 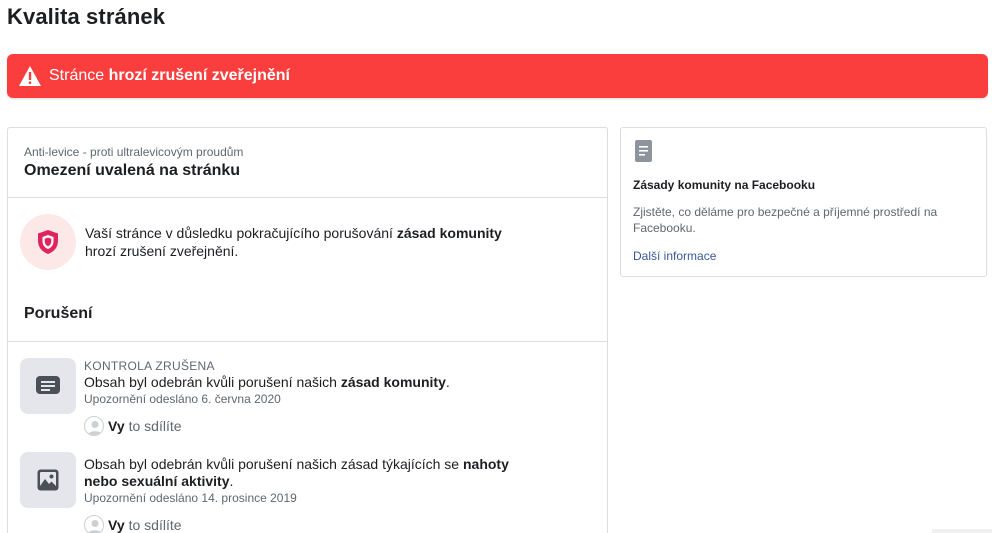 What do you see at coordinates (48, 386) in the screenshot?
I see `comment-icon` at bounding box center [48, 386].